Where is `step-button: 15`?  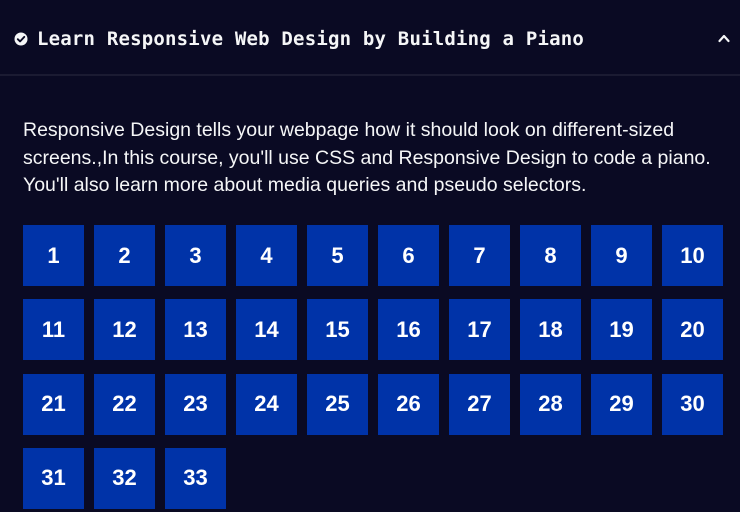 step-button: 15 is located at coordinates (337, 330).